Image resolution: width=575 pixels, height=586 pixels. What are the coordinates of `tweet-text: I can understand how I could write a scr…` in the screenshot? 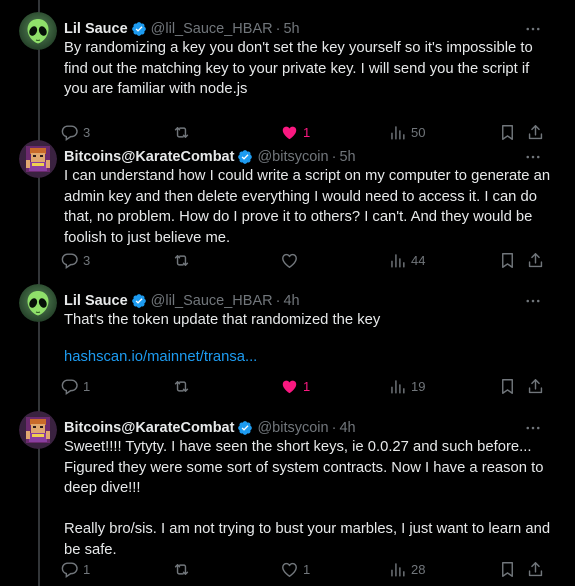 It's located at (307, 207).